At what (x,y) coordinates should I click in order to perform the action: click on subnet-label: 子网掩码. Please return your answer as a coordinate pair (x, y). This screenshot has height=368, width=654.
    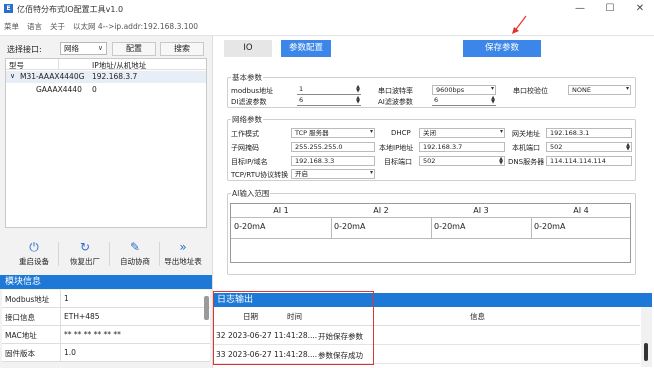
    Looking at the image, I should click on (245, 148).